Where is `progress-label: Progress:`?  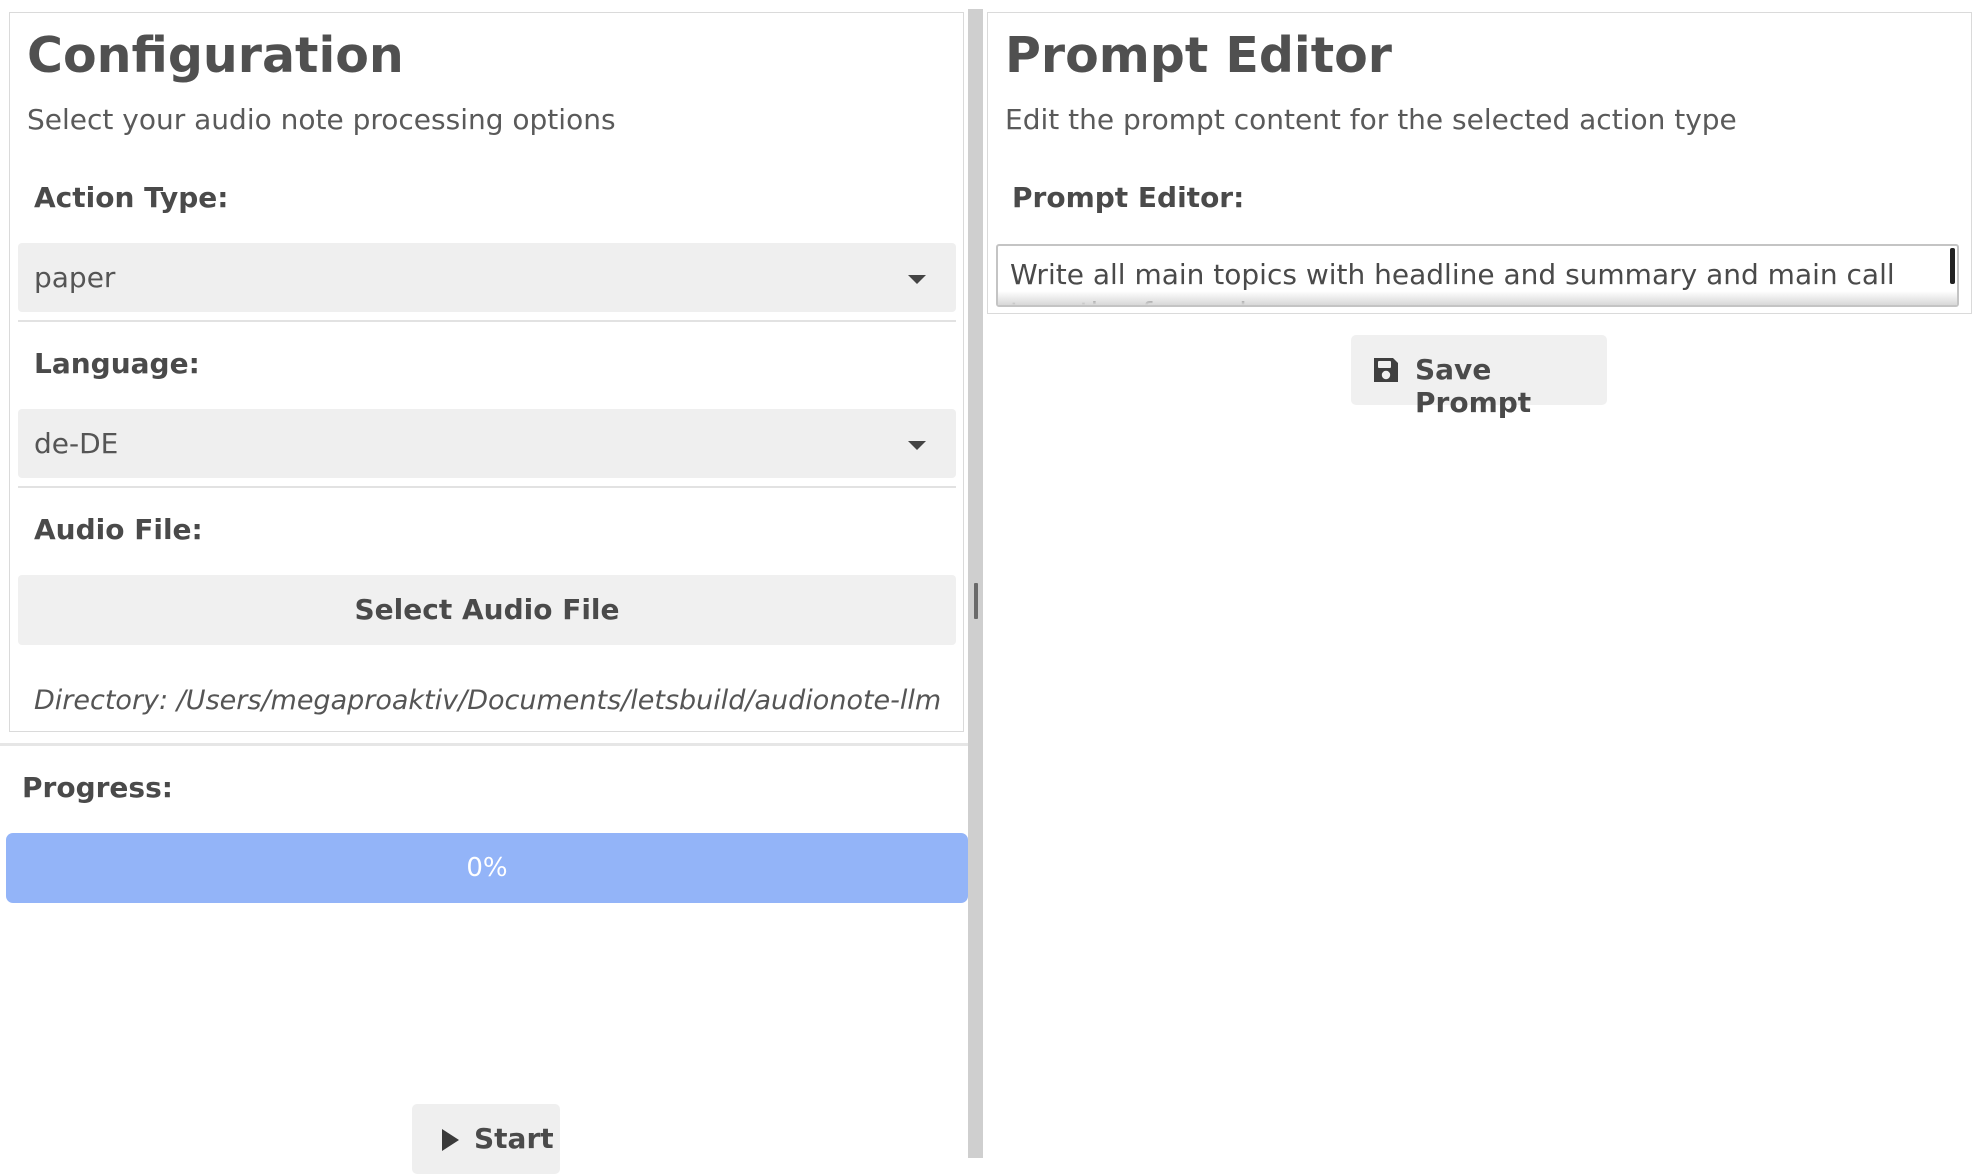
progress-label: Progress: is located at coordinates (97, 787).